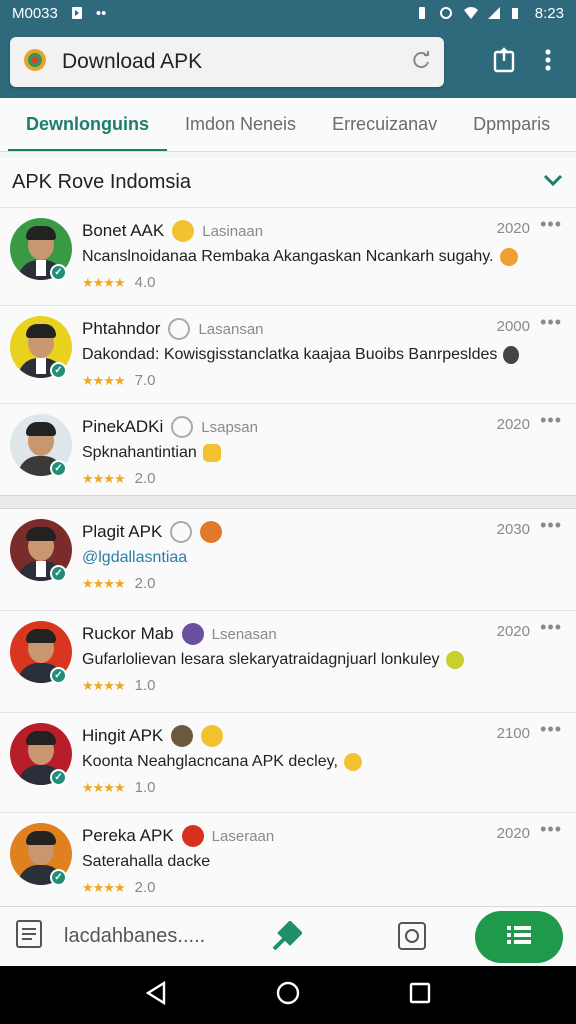 This screenshot has width=576, height=1024. What do you see at coordinates (553, 182) in the screenshot?
I see `chevron-down-icon` at bounding box center [553, 182].